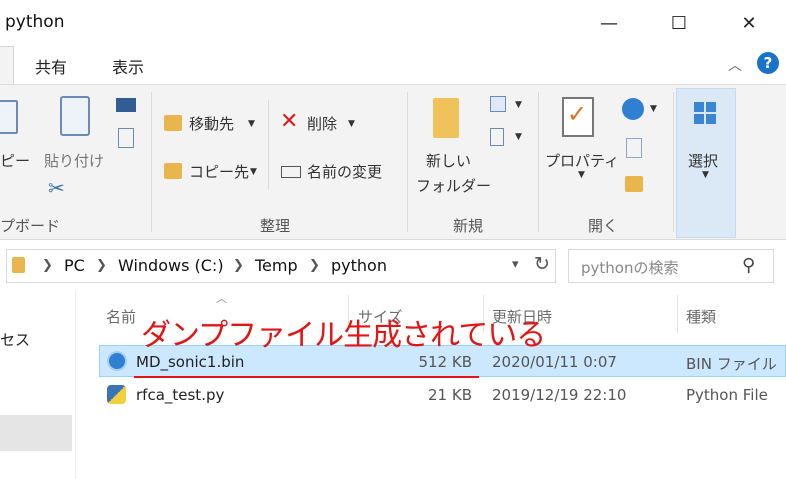  I want to click on maximize-icon: ☐, so click(679, 23).